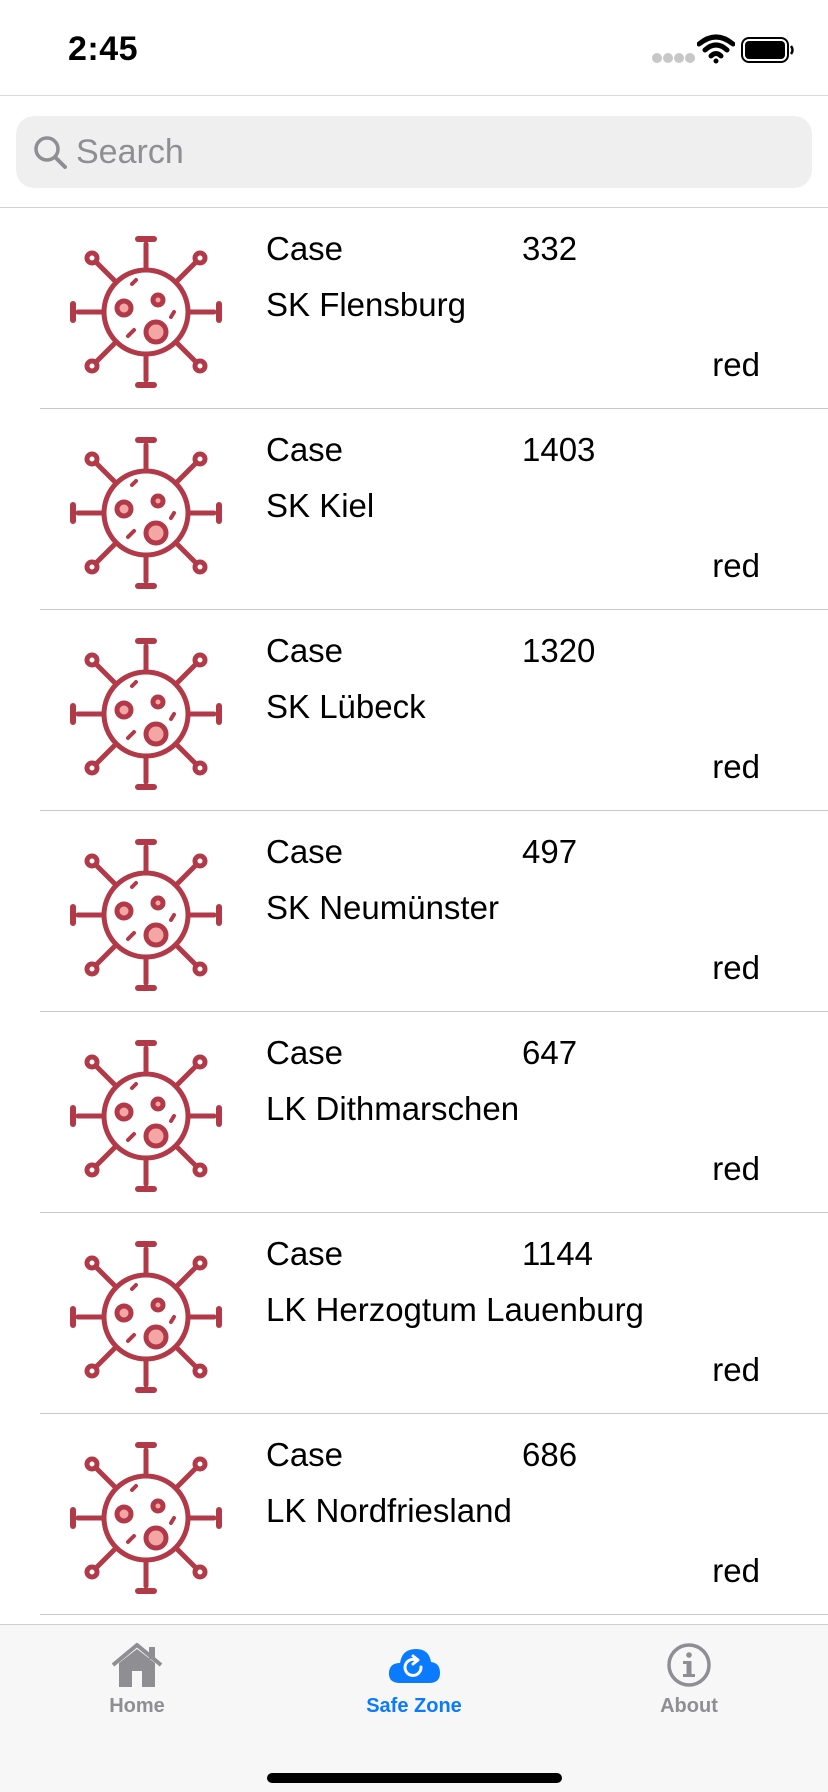 This screenshot has height=1792, width=828. I want to click on case-district: SK Neumünster, so click(382, 907).